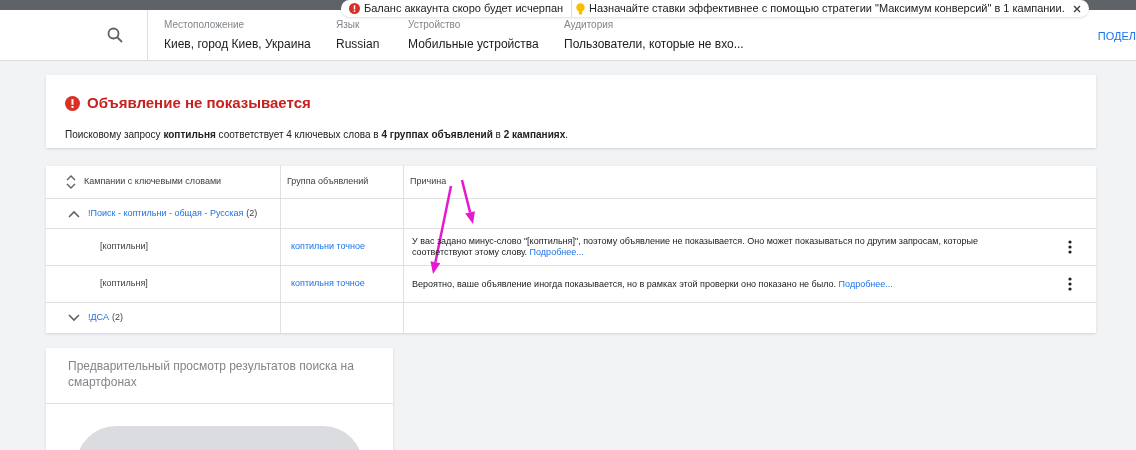  Describe the element at coordinates (328, 182) in the screenshot. I see `column-header: Группа объявлений` at that location.